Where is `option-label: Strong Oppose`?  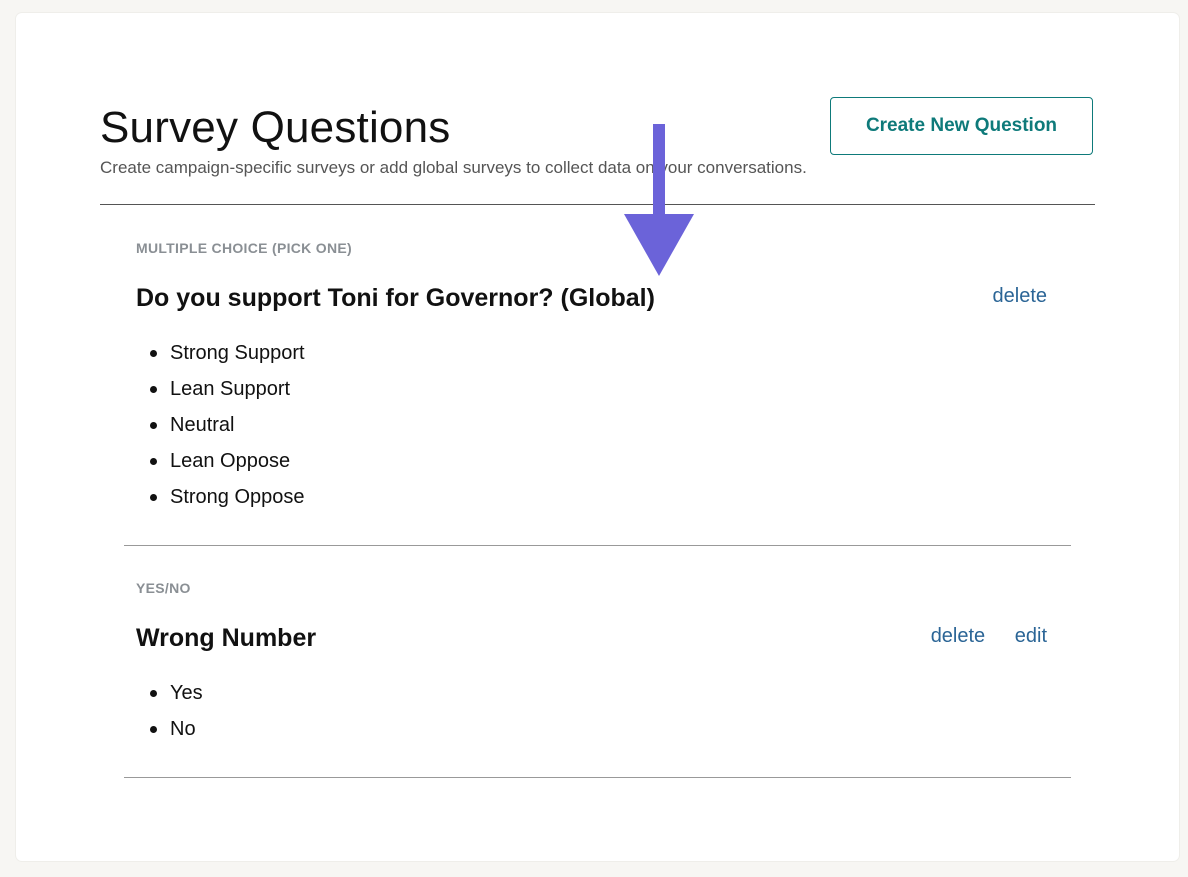 option-label: Strong Oppose is located at coordinates (237, 497).